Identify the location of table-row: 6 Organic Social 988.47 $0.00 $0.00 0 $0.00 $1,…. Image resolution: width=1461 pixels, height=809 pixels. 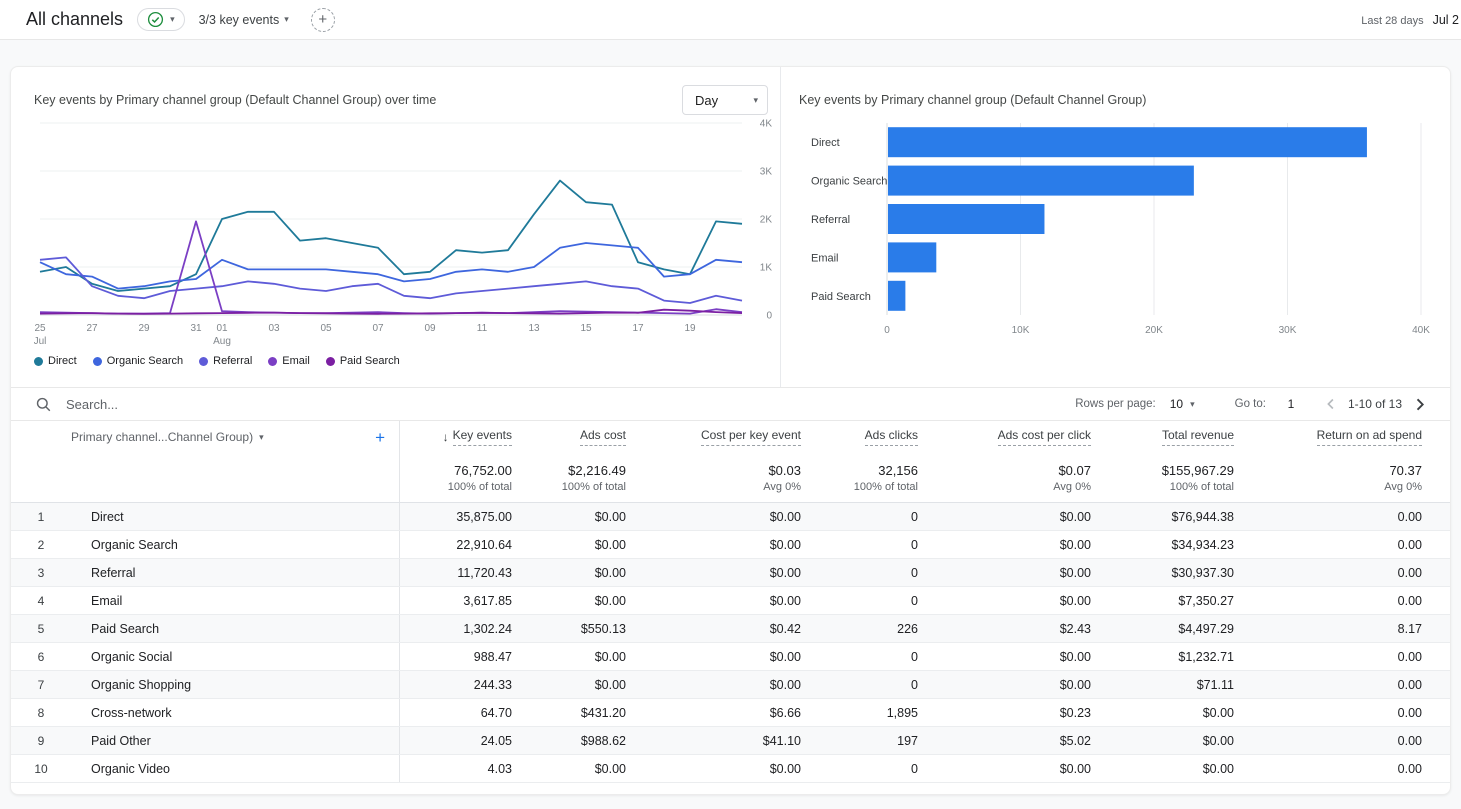
(730, 657).